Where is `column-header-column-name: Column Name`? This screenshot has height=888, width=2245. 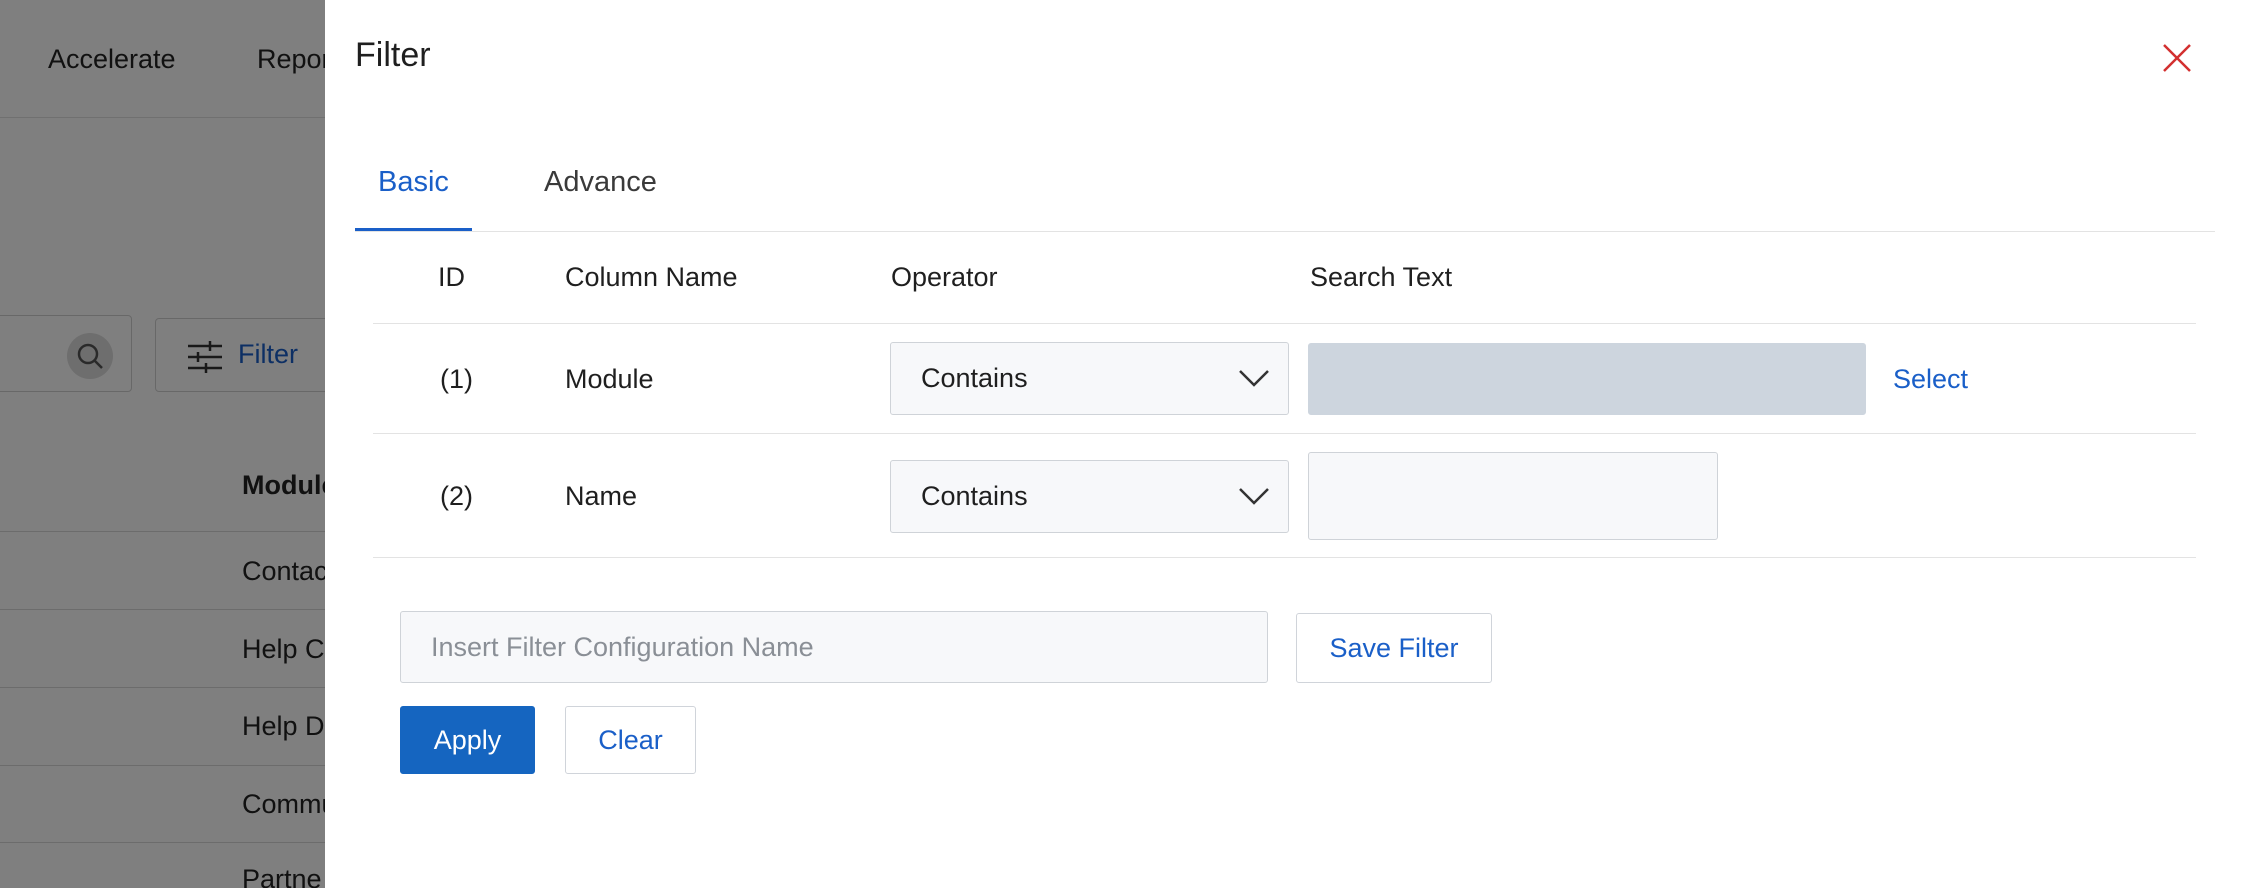
column-header-column-name: Column Name is located at coordinates (651, 277).